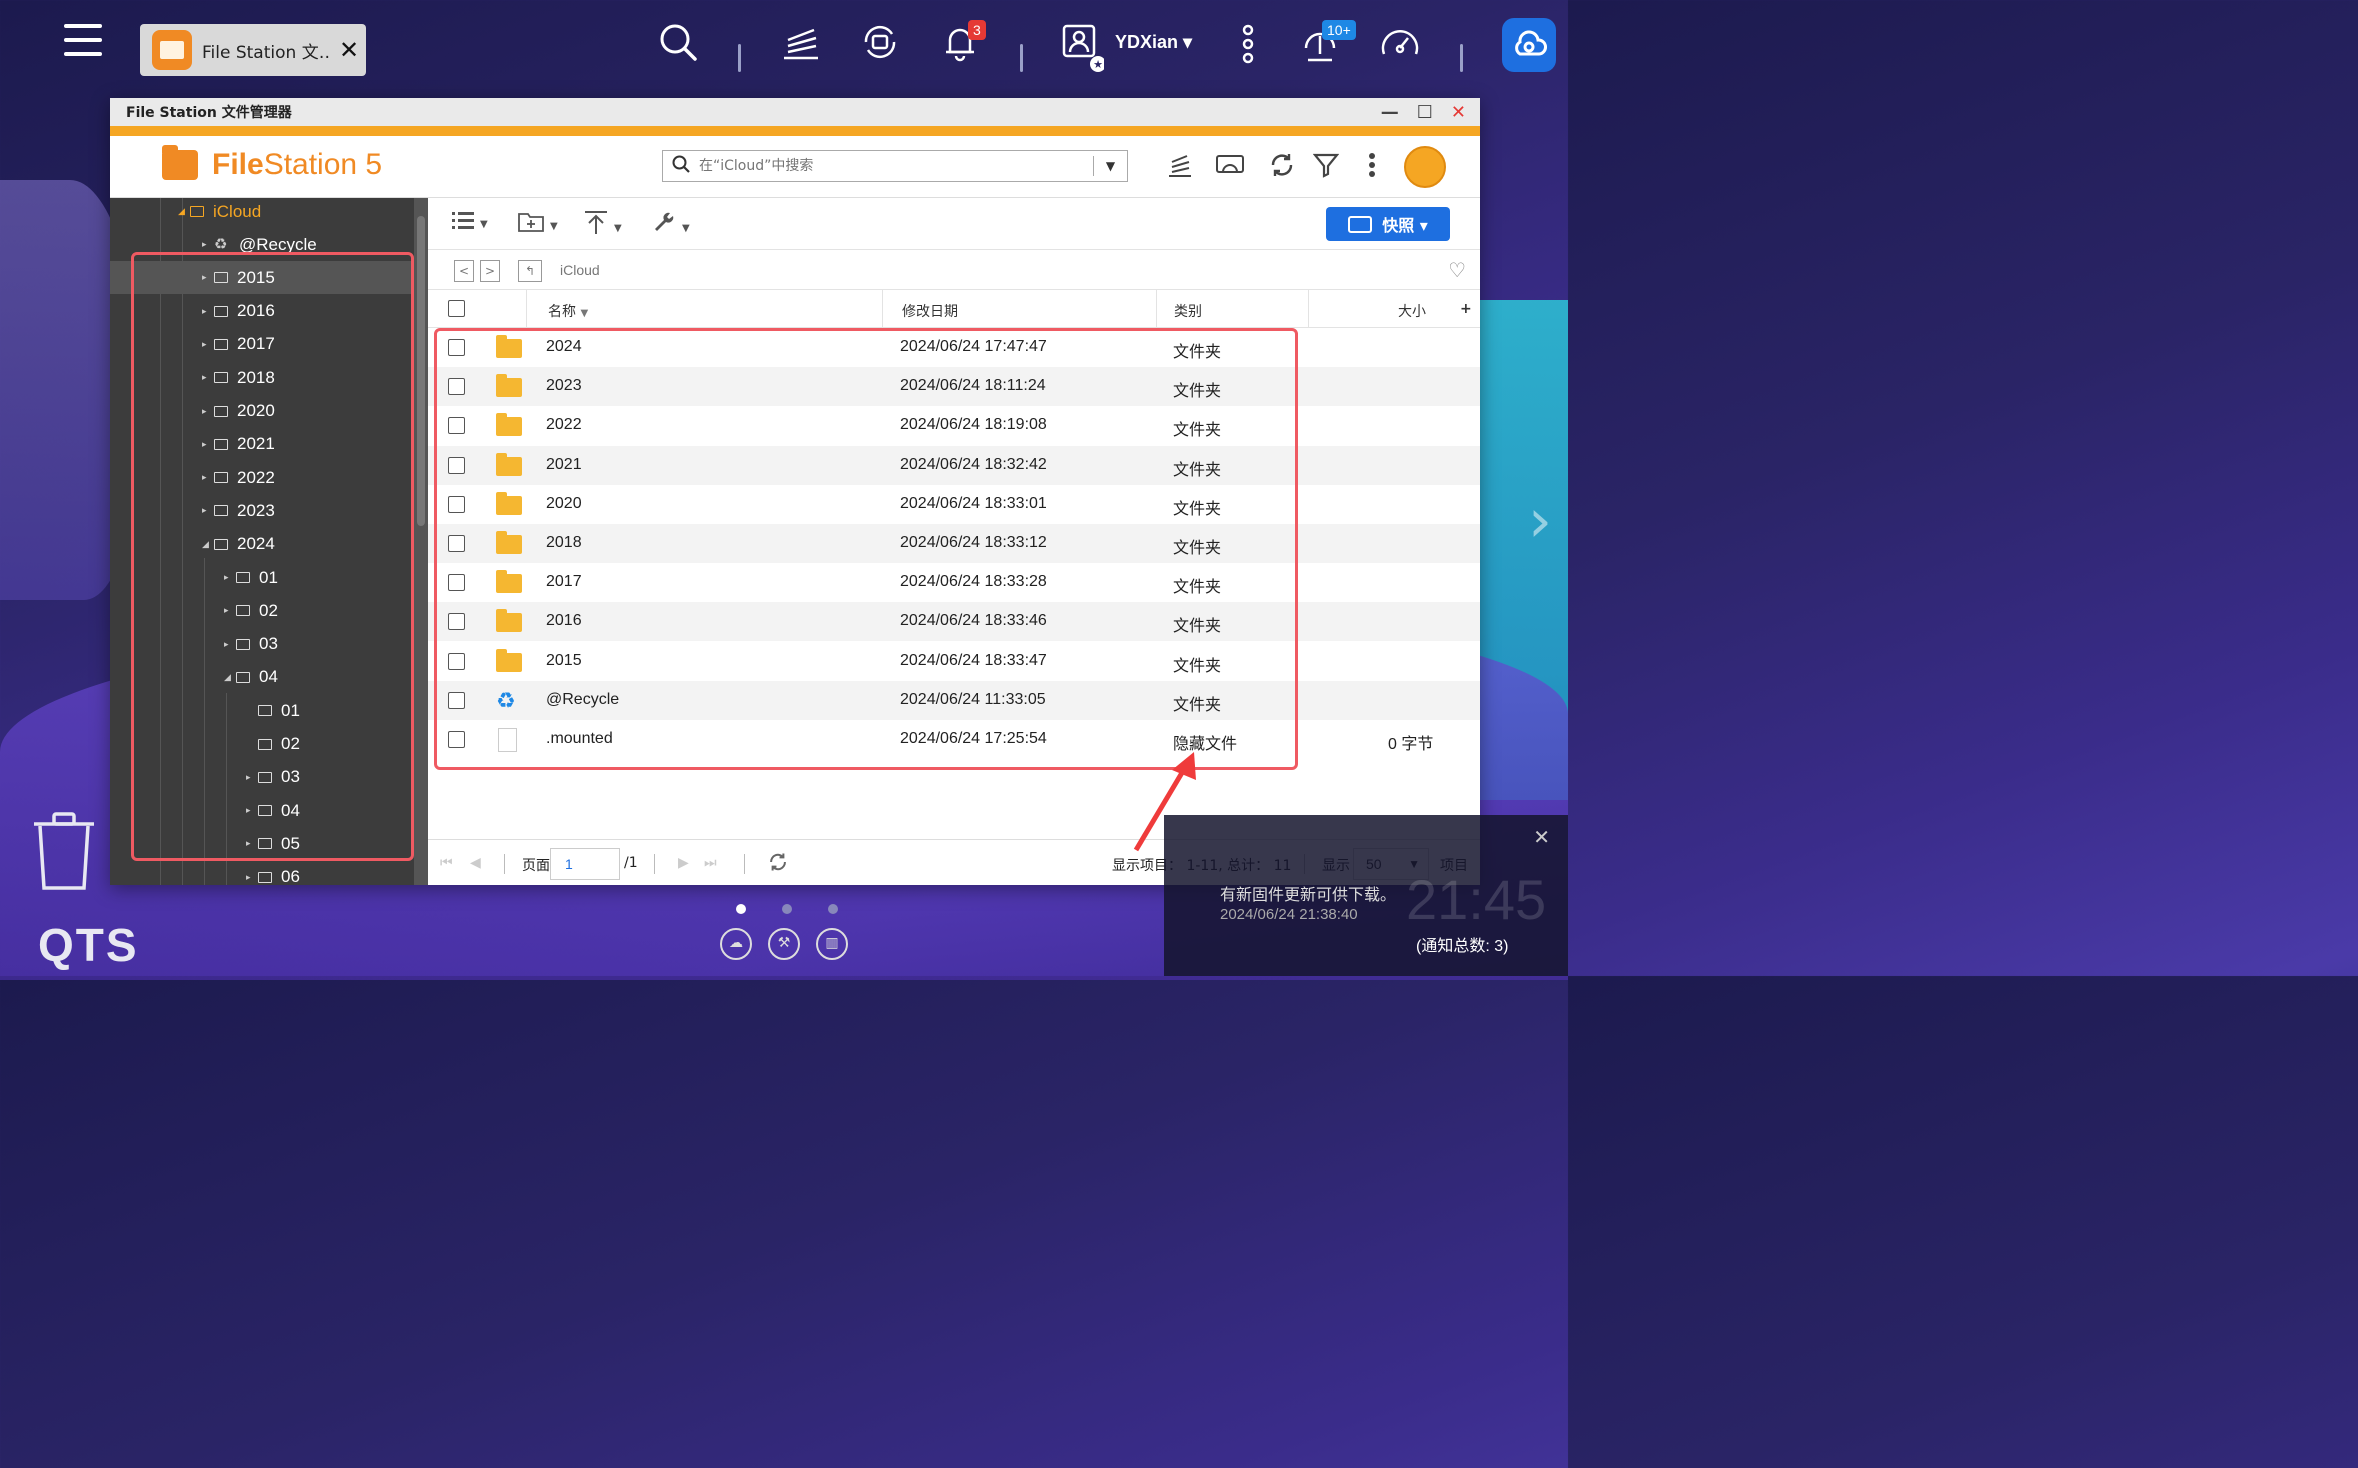 The width and height of the screenshot is (2358, 1468). What do you see at coordinates (330, 744) in the screenshot?
I see `tree-item: 02` at bounding box center [330, 744].